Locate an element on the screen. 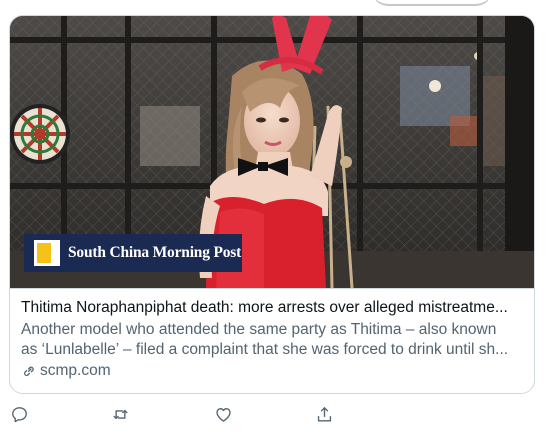 This screenshot has width=550, height=435. share-icon is located at coordinates (324, 414).